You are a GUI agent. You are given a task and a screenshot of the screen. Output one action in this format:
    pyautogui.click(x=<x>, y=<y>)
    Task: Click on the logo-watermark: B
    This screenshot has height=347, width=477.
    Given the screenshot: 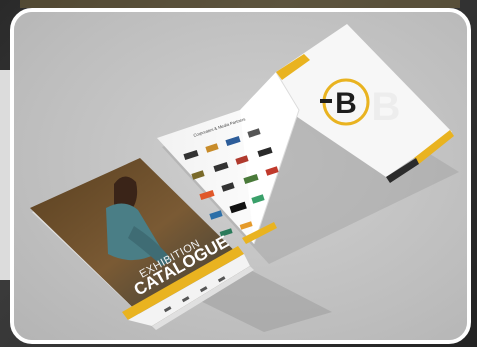 What is the action you would take?
    pyautogui.click(x=386, y=107)
    